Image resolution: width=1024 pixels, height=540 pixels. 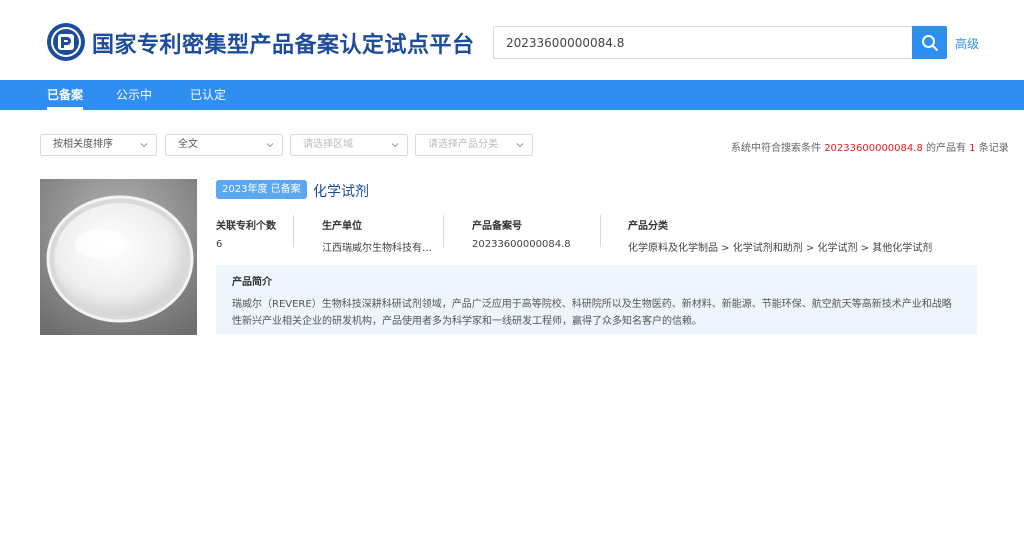 I want to click on logo-emblem-icon, so click(x=66, y=42).